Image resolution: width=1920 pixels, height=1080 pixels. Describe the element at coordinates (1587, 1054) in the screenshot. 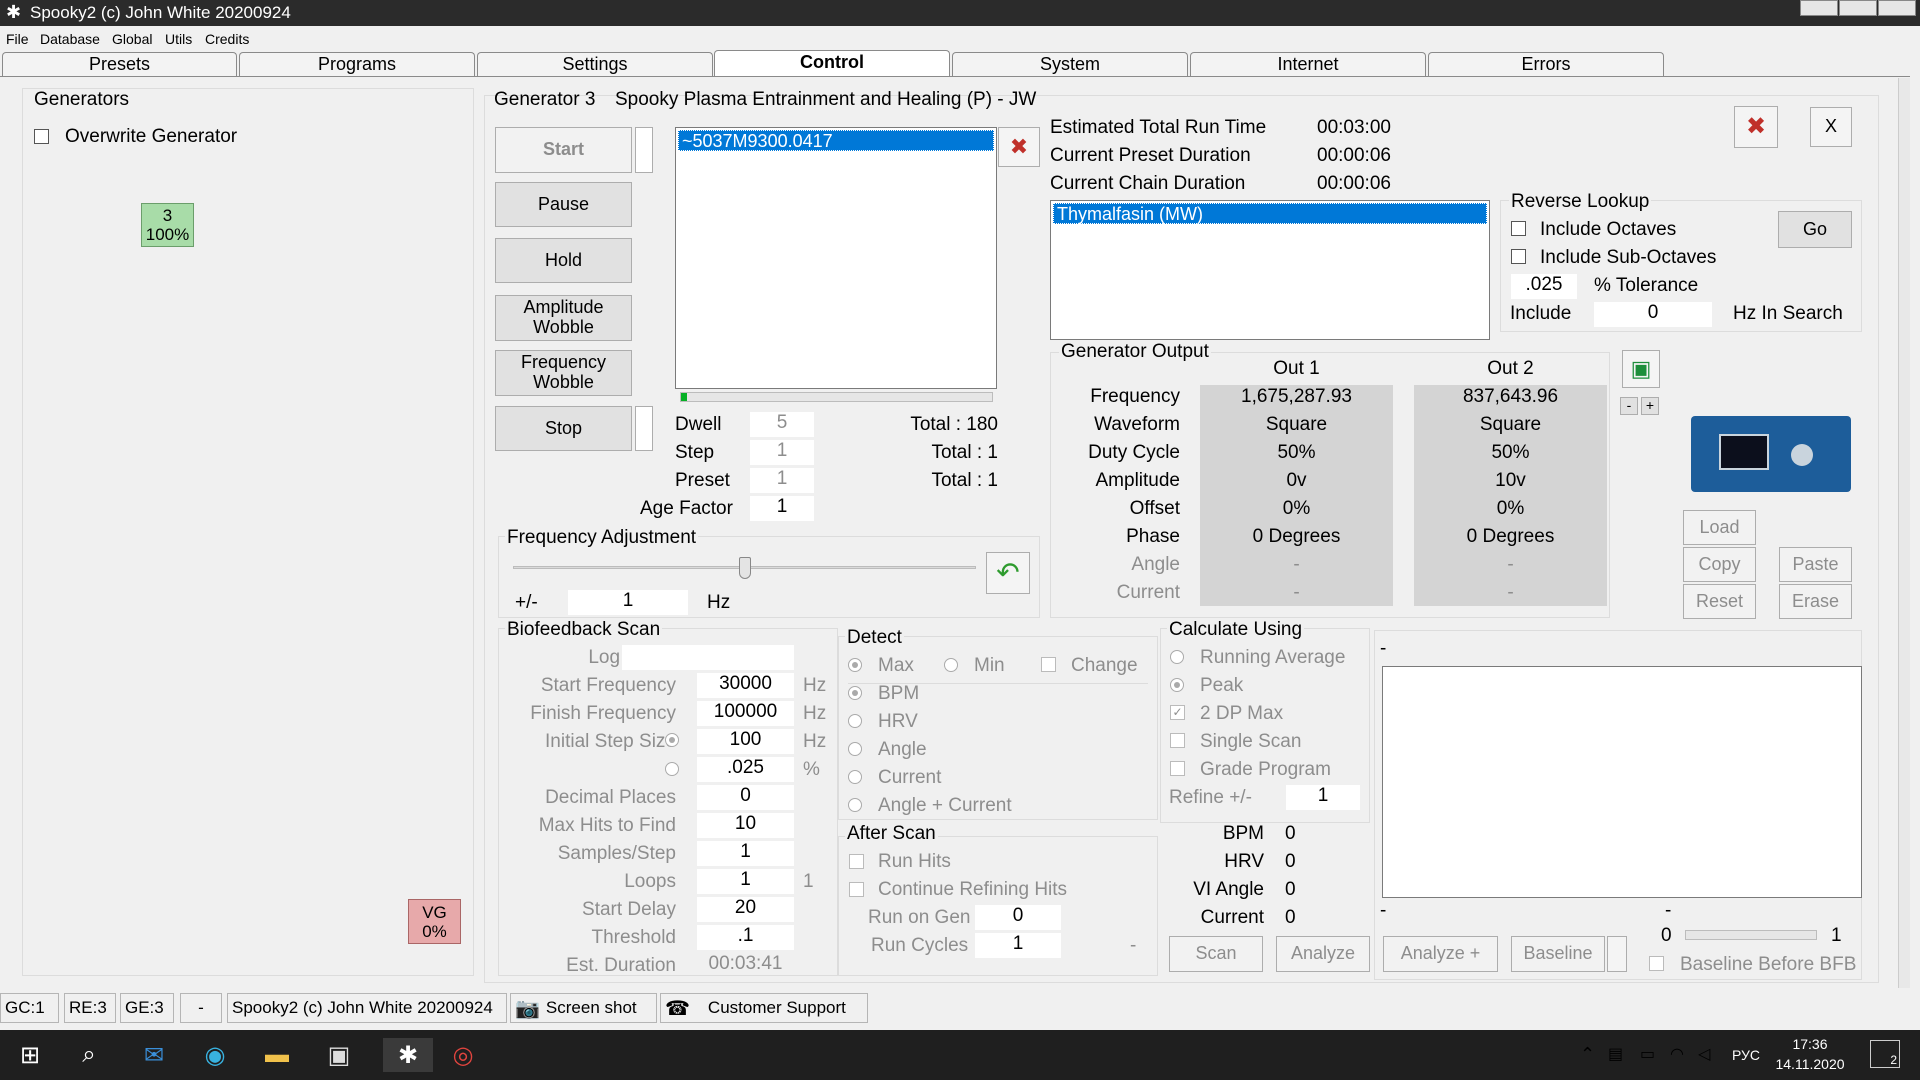

I see `tray-chevron-icon: ⌃` at that location.